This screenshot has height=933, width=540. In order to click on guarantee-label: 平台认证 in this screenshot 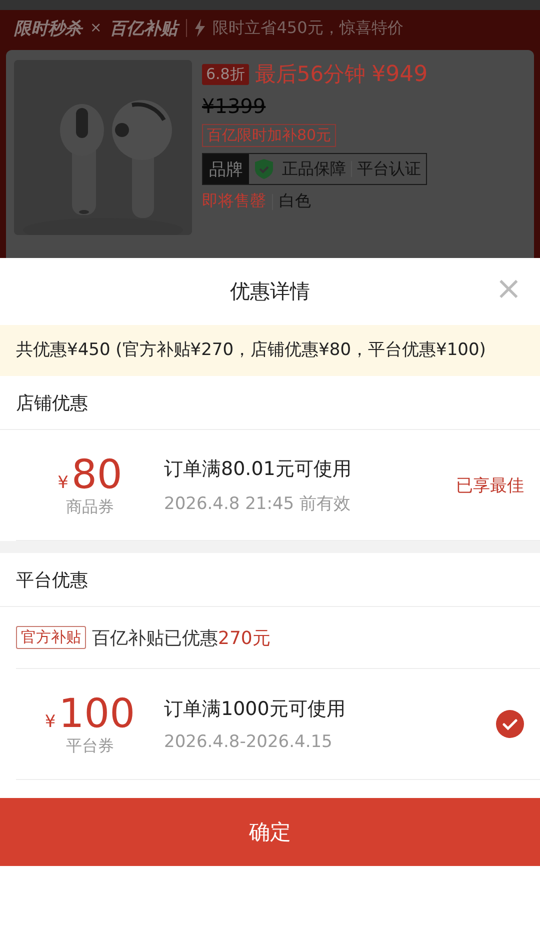, I will do `click(389, 169)`.